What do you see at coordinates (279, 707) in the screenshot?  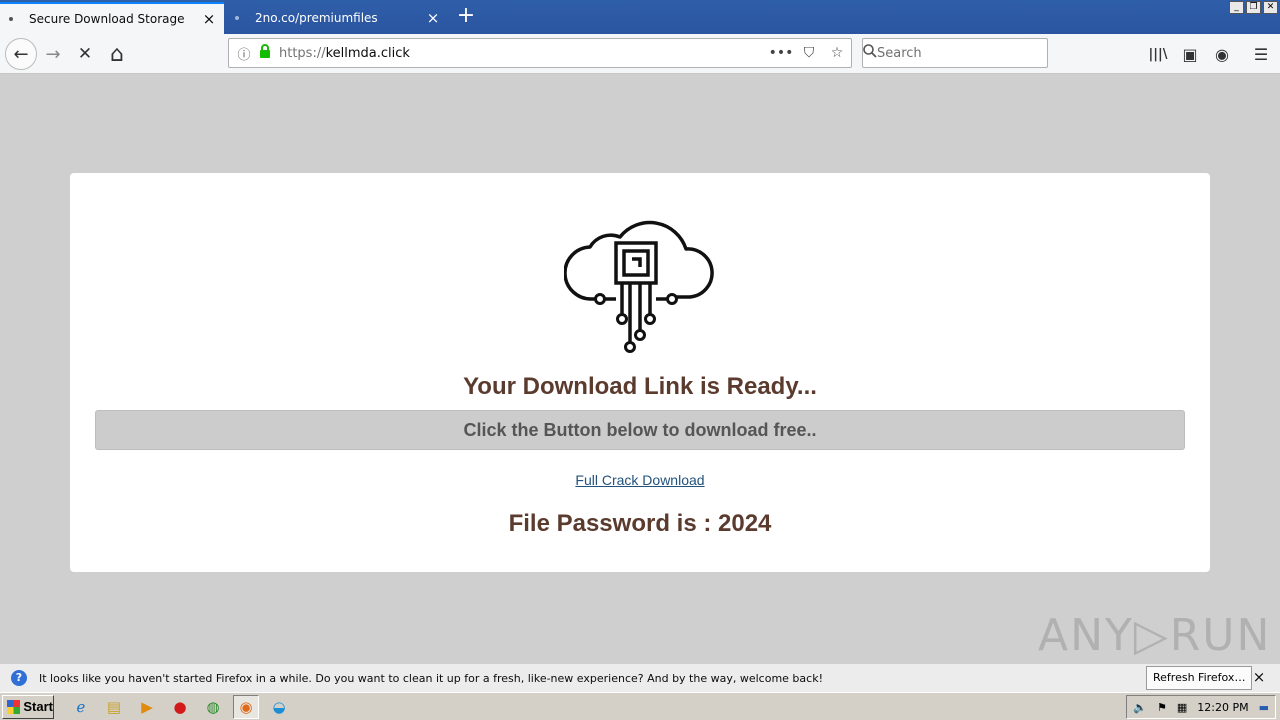 I see `edge-icon: ◒` at bounding box center [279, 707].